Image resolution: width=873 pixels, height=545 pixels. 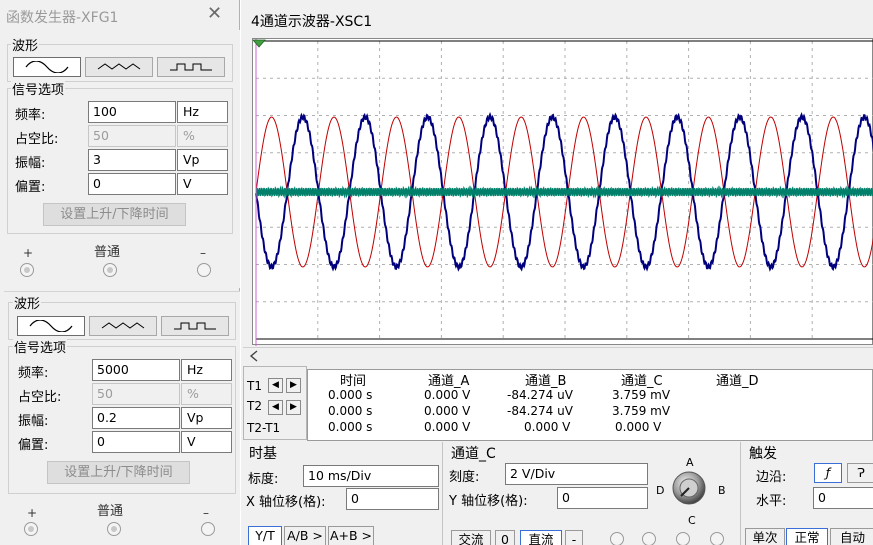 What do you see at coordinates (264, 428) in the screenshot?
I see `t2-t1-label: T2-T1` at bounding box center [264, 428].